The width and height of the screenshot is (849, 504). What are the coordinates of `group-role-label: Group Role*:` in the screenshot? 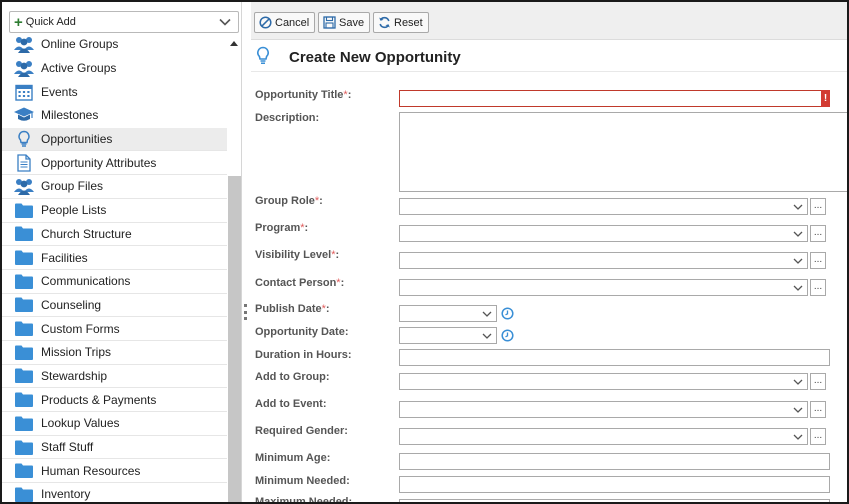 It's located at (289, 201).